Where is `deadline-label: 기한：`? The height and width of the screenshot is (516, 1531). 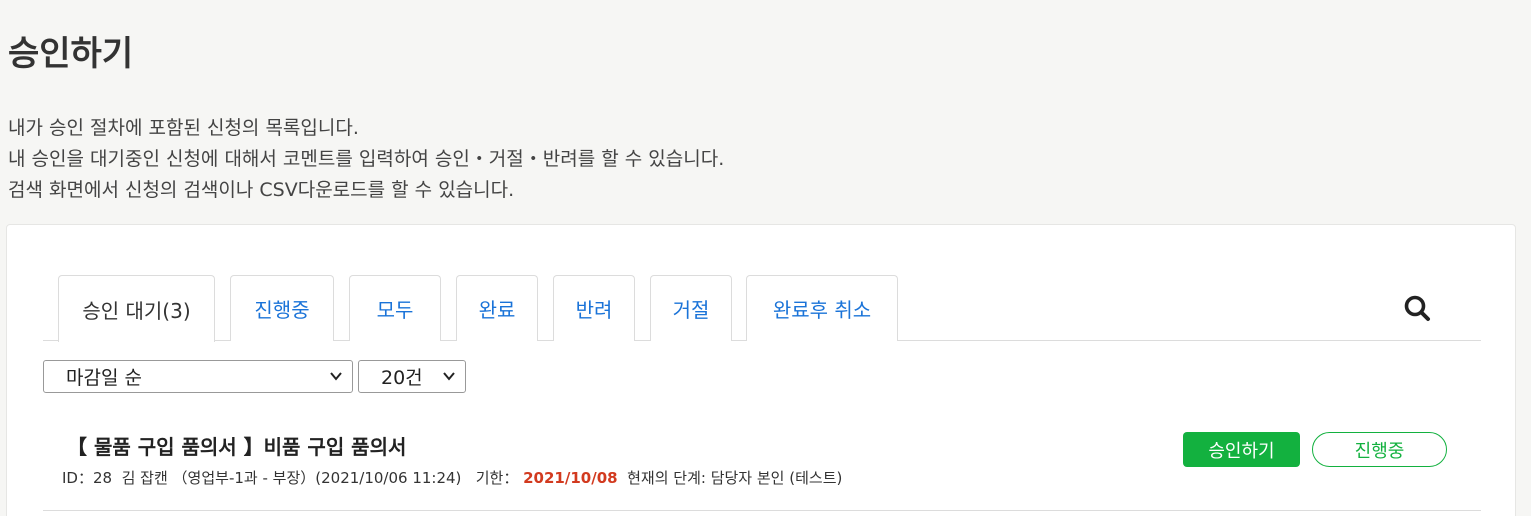
deadline-label: 기한： is located at coordinates (497, 478).